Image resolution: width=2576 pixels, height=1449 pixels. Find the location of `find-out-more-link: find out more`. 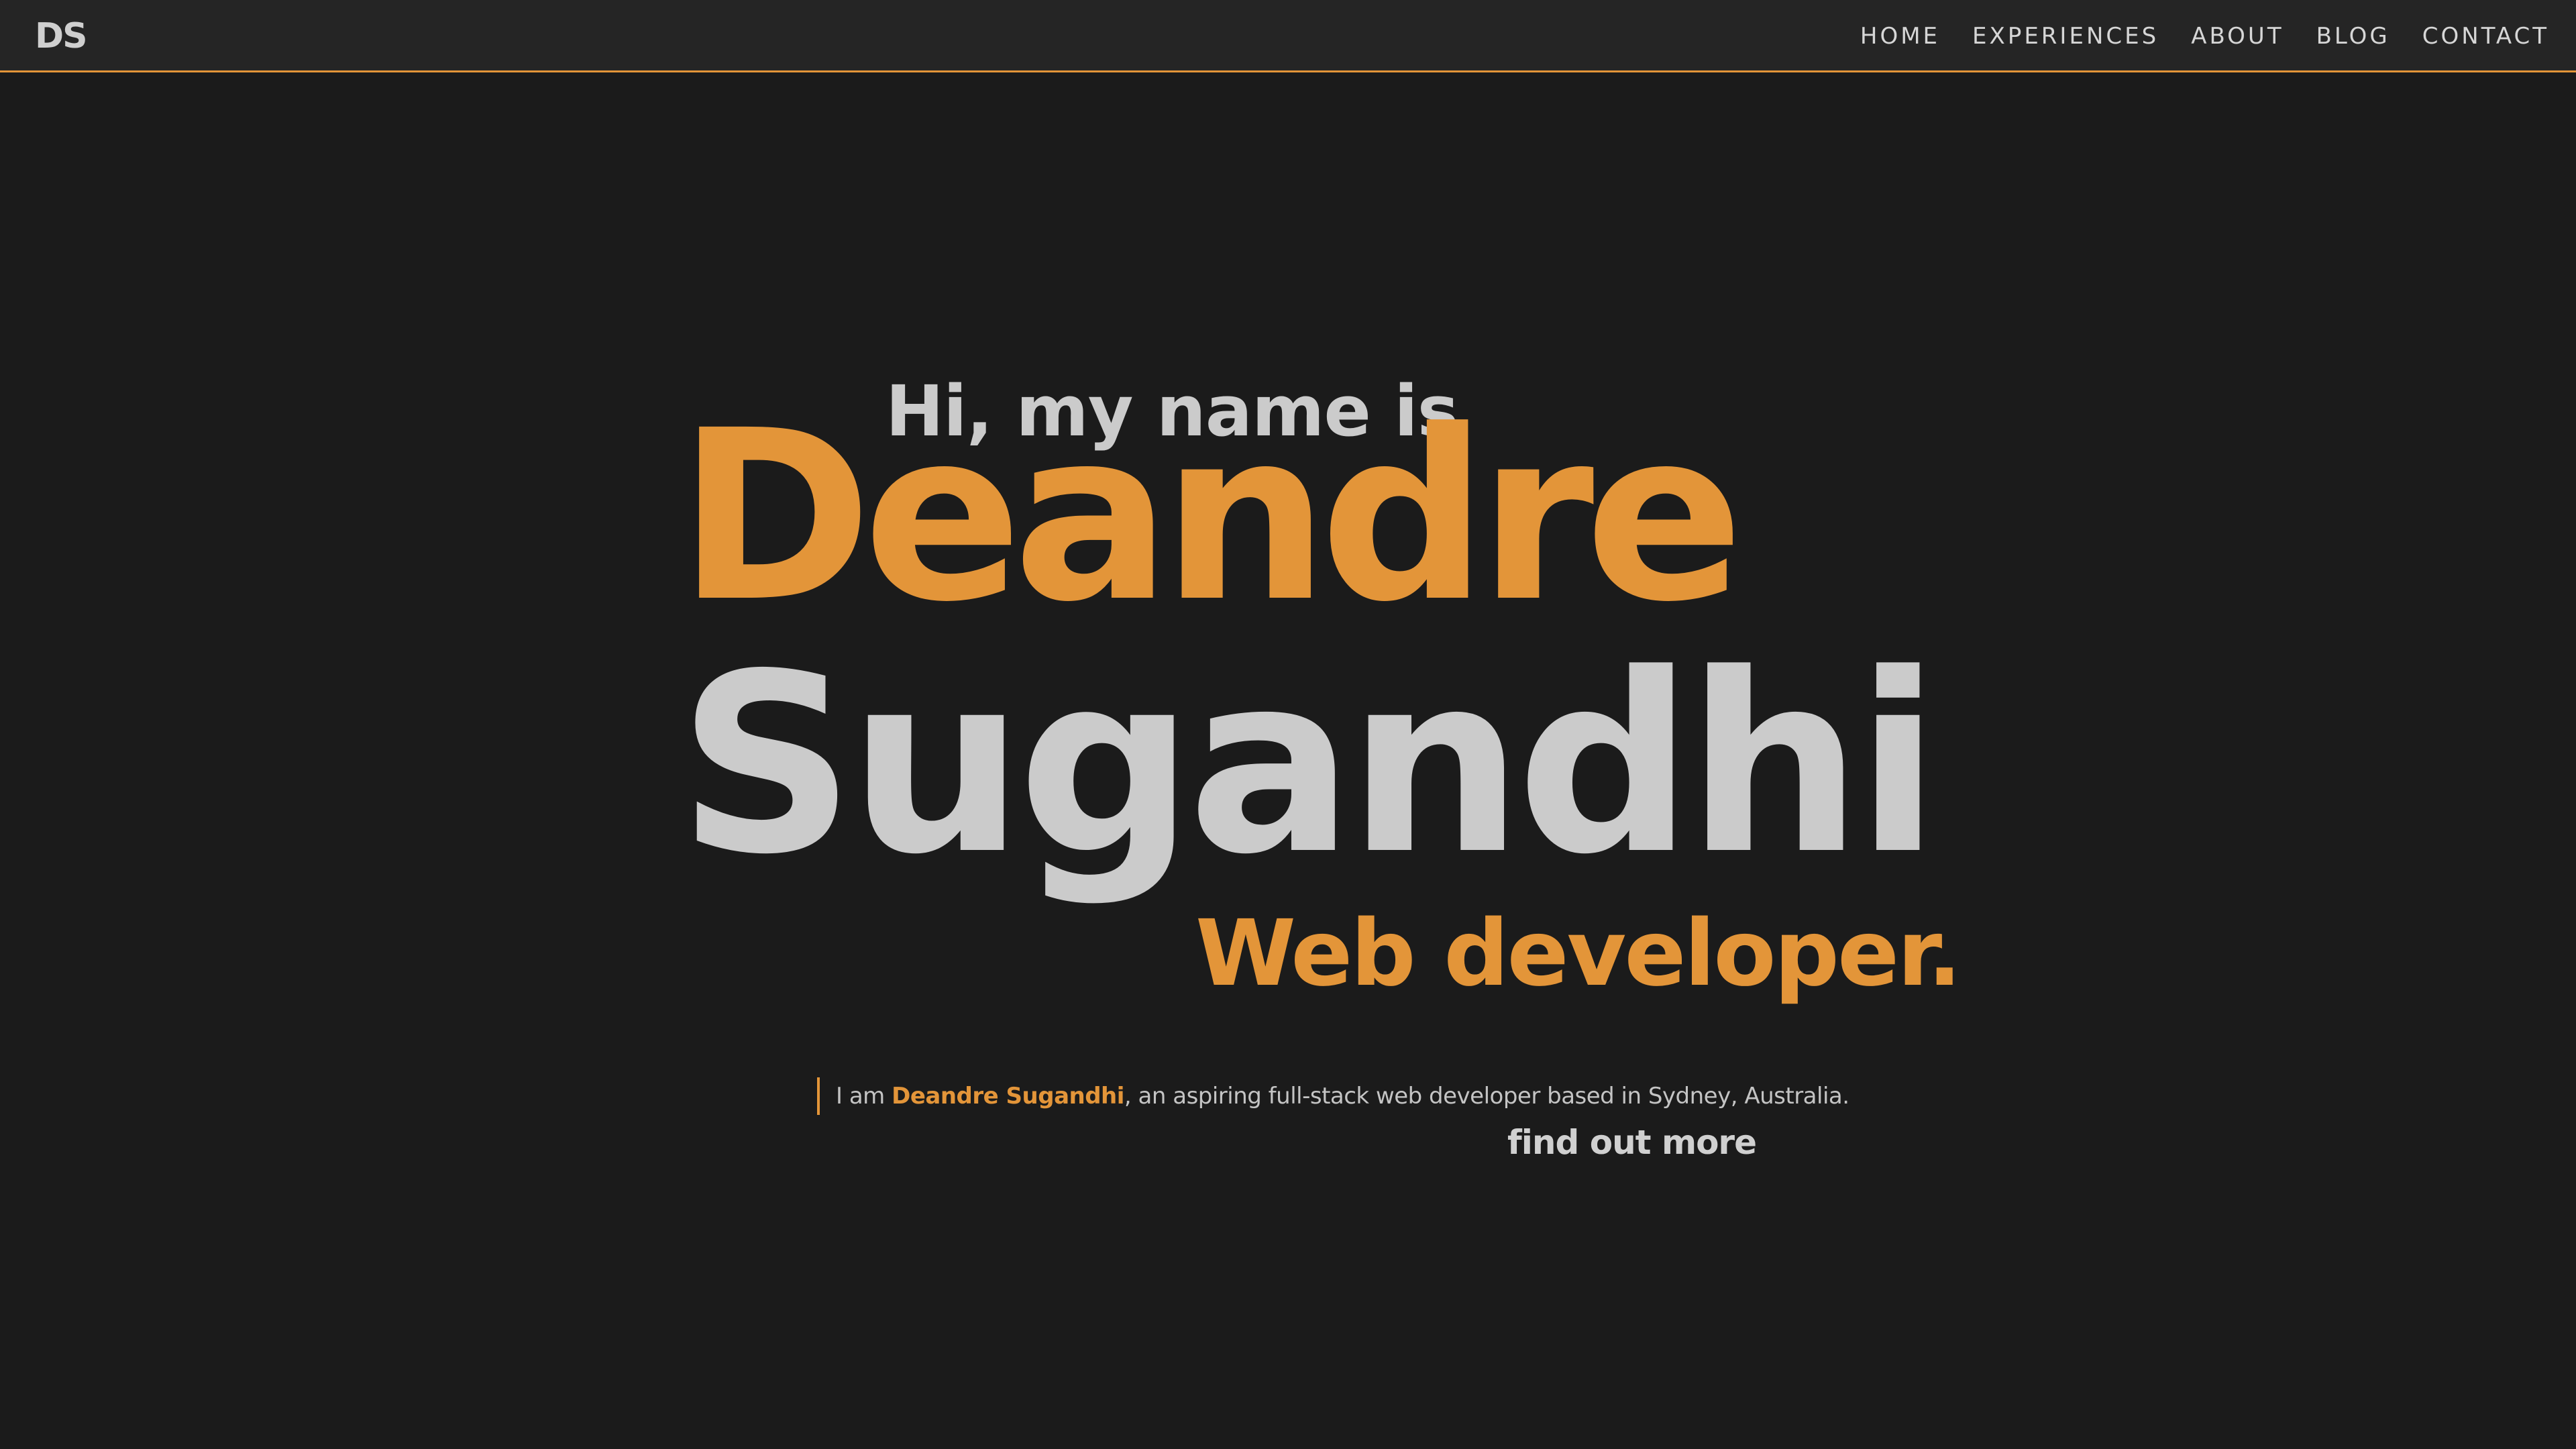

find-out-more-link: find out more is located at coordinates (1632, 1142).